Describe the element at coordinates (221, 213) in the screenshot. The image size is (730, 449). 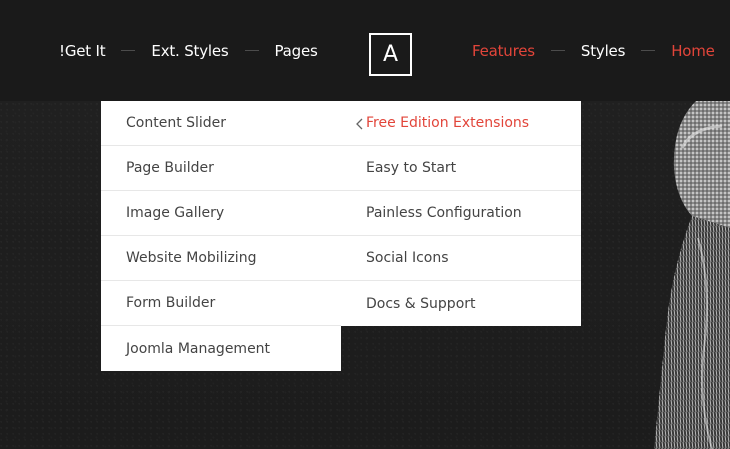
I see `menu-item-image-gallery: Image Gallery` at that location.